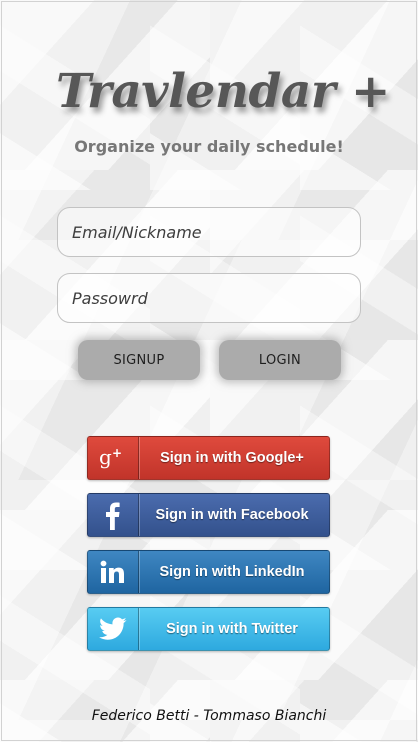  I want to click on facebook-signin-button: Sign in with Facebook, so click(208, 515).